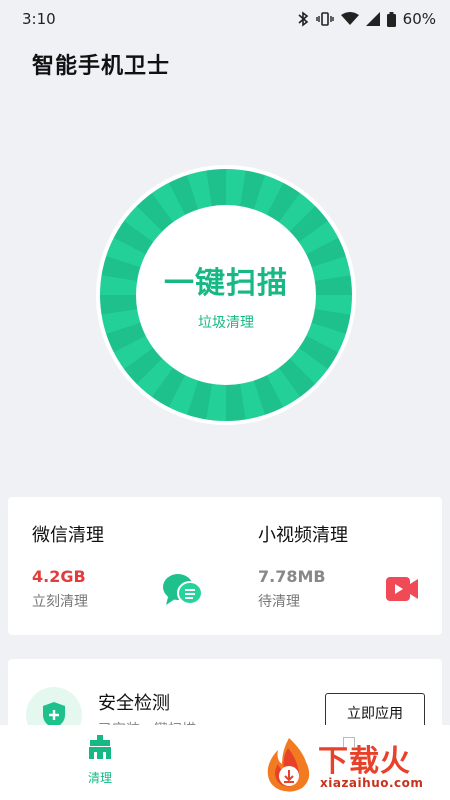 The image size is (450, 800). What do you see at coordinates (68, 535) in the screenshot?
I see `wechat-clean-title: 微信清理` at bounding box center [68, 535].